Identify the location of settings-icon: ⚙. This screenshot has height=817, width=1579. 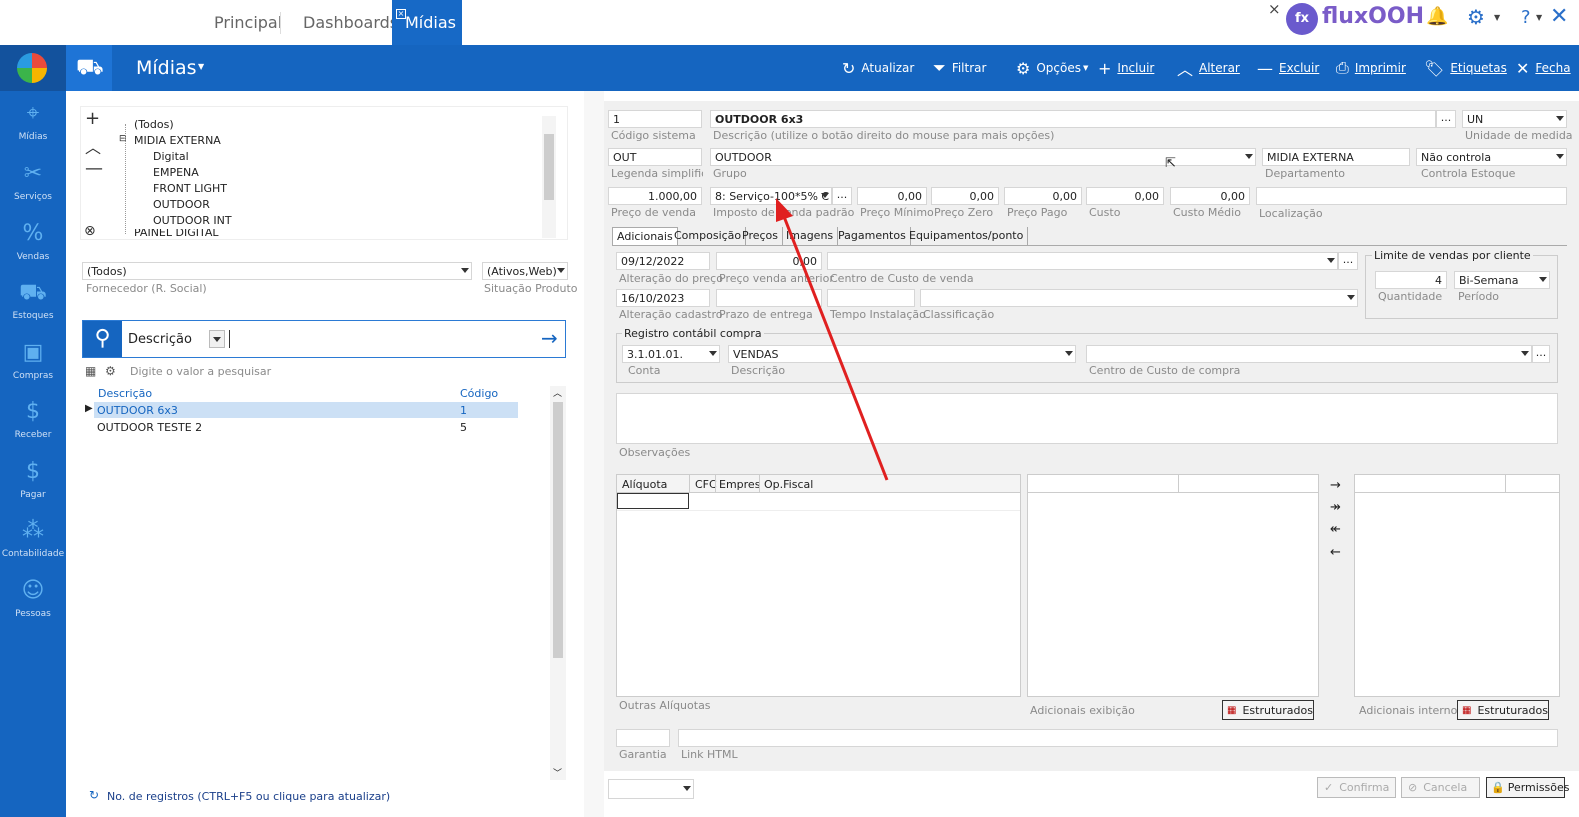
(110, 371).